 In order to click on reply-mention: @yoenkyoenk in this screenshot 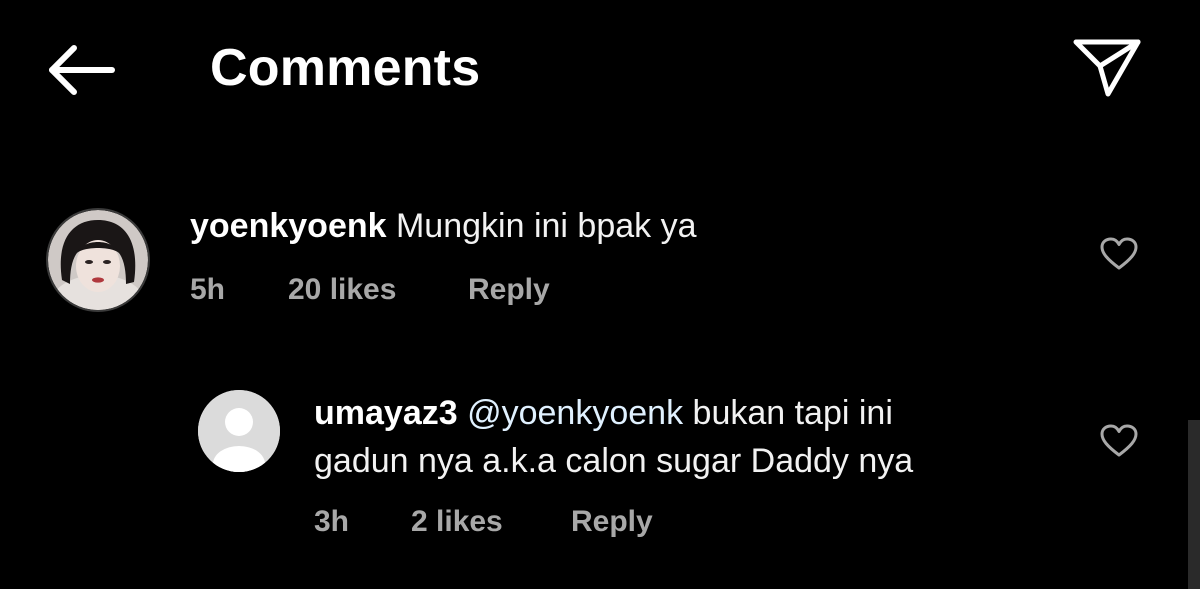, I will do `click(575, 413)`.